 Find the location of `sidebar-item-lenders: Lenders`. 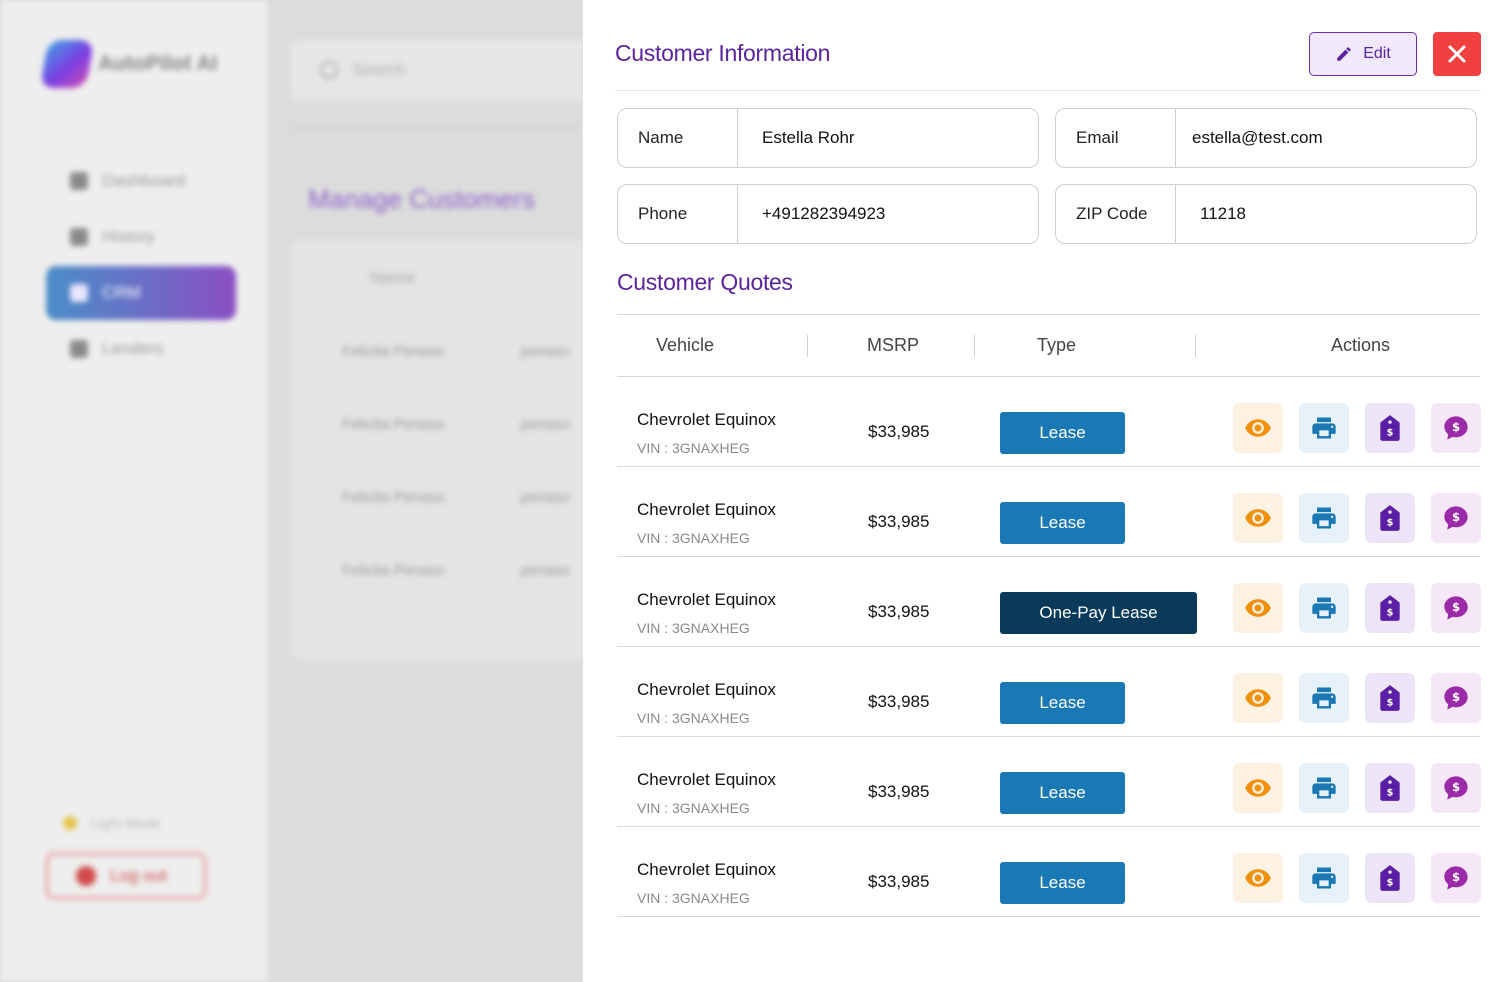

sidebar-item-lenders: Lenders is located at coordinates (141, 349).